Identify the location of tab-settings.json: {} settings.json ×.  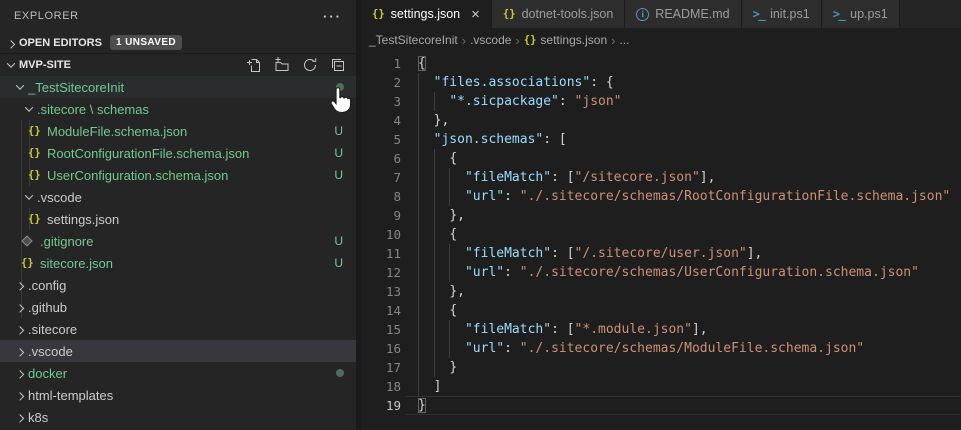
(426, 14).